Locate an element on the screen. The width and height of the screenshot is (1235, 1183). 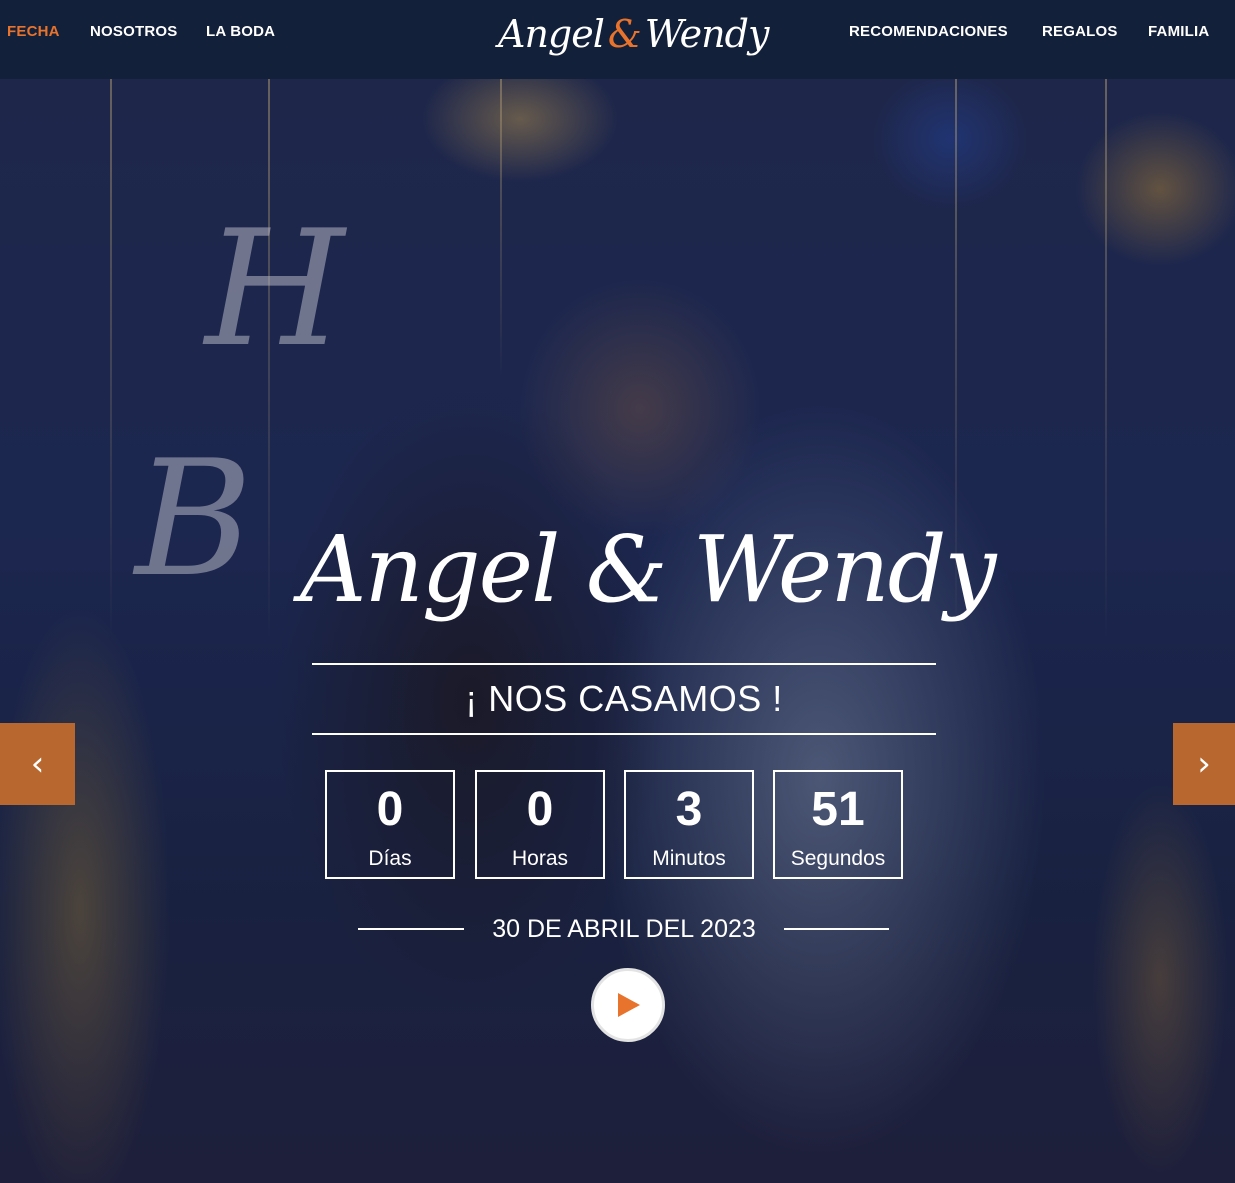
chevron-left-icon: ‹ is located at coordinates (37, 764).